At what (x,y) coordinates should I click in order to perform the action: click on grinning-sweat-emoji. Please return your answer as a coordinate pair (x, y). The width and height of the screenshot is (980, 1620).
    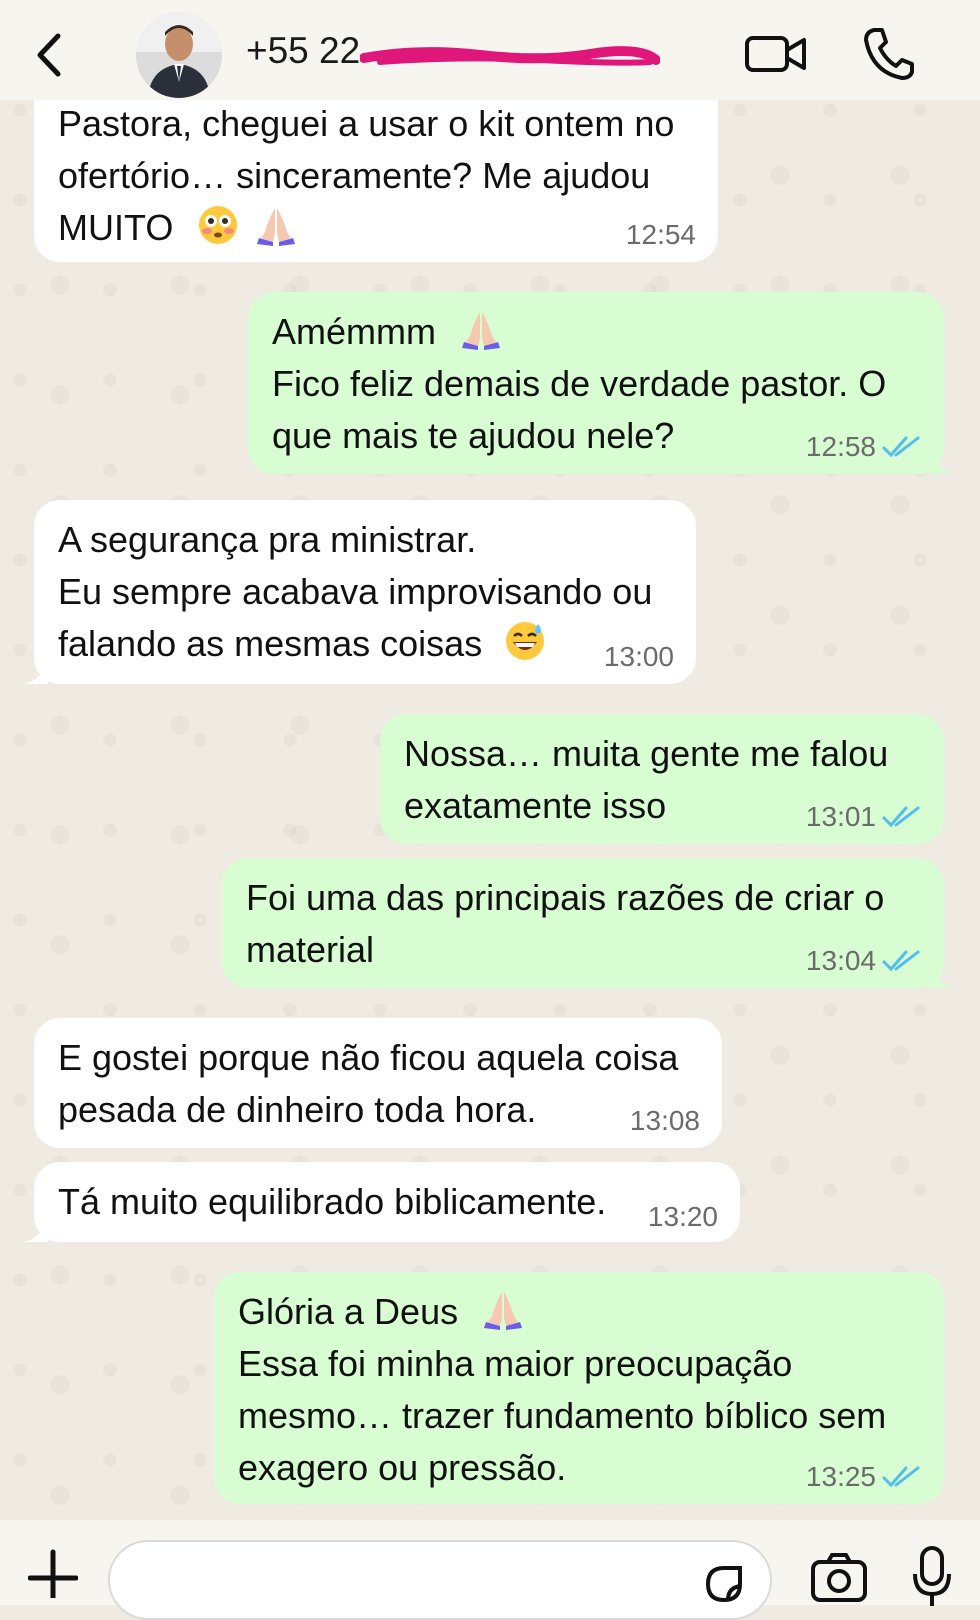
    Looking at the image, I should click on (525, 641).